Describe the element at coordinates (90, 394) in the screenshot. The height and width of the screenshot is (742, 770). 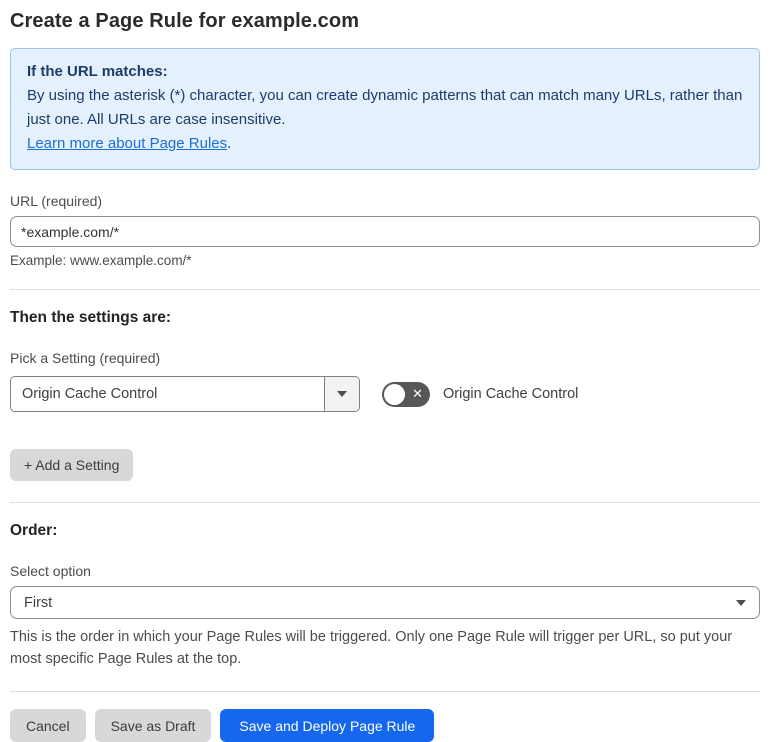
I see `setting-picker-value: Origin Cache Control` at that location.